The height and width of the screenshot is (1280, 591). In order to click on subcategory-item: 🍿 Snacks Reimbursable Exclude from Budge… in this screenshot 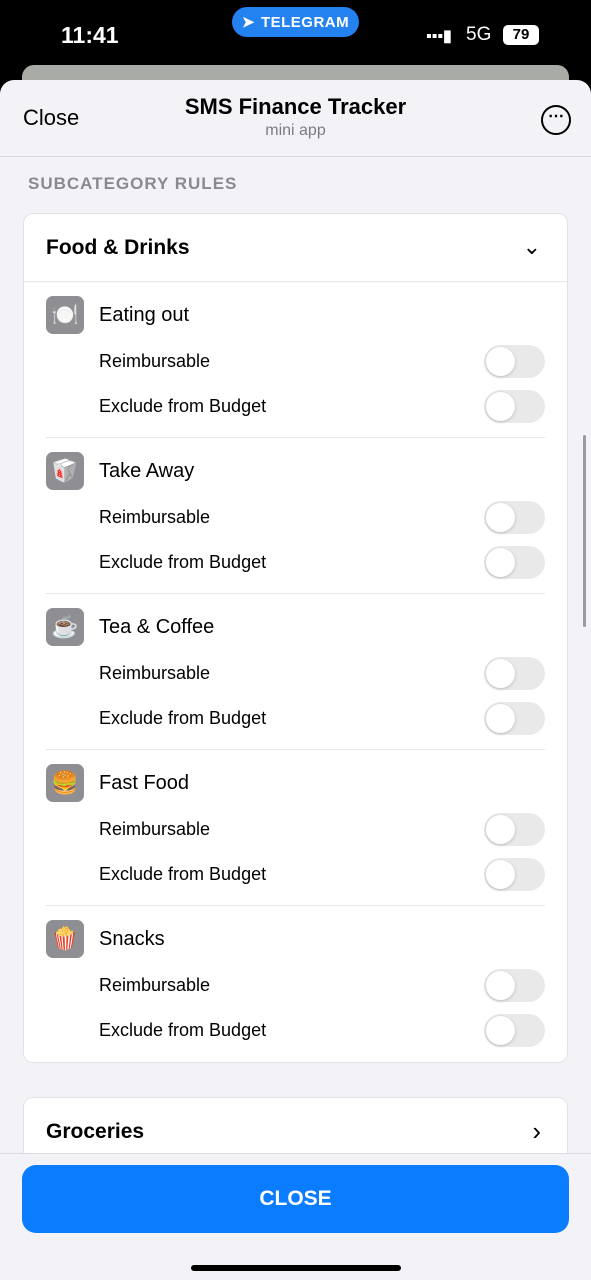, I will do `click(295, 984)`.